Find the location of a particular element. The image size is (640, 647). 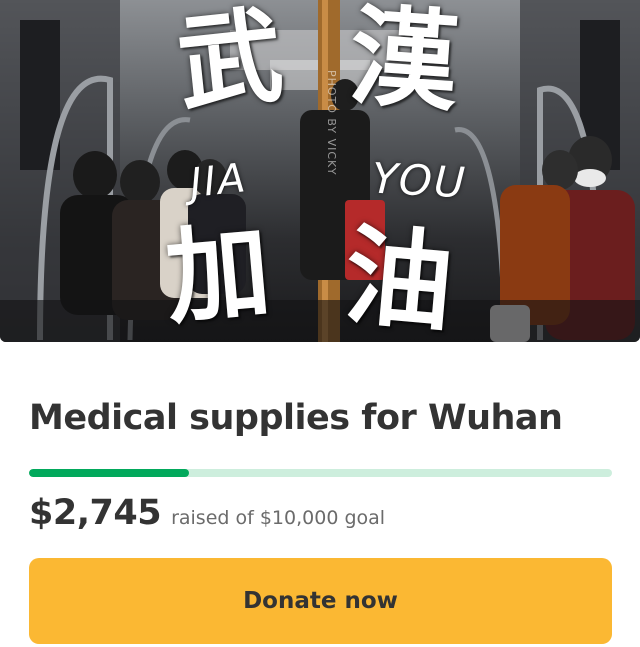

overlay-character-jia: 加 is located at coordinates (218, 273).